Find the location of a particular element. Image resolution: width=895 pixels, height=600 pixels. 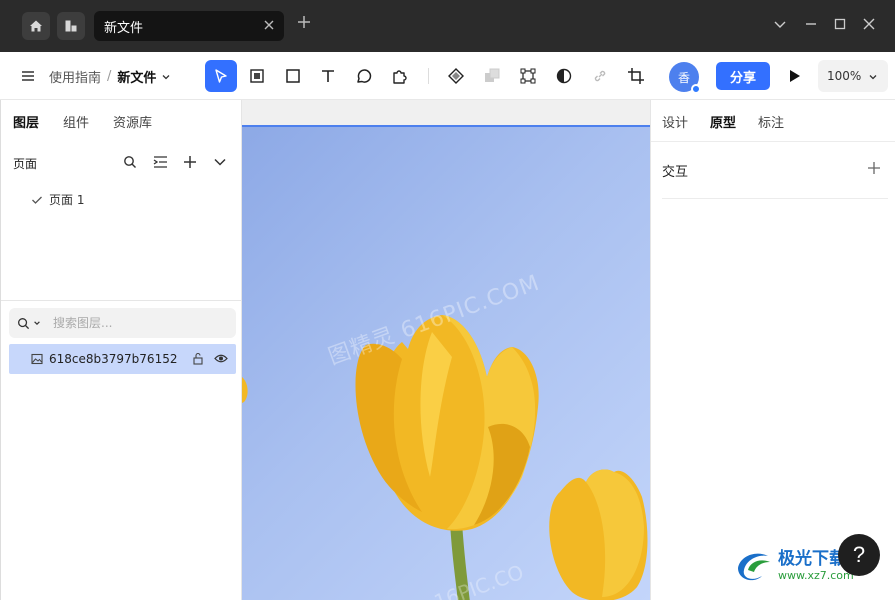

plugin-tool is located at coordinates (400, 76).